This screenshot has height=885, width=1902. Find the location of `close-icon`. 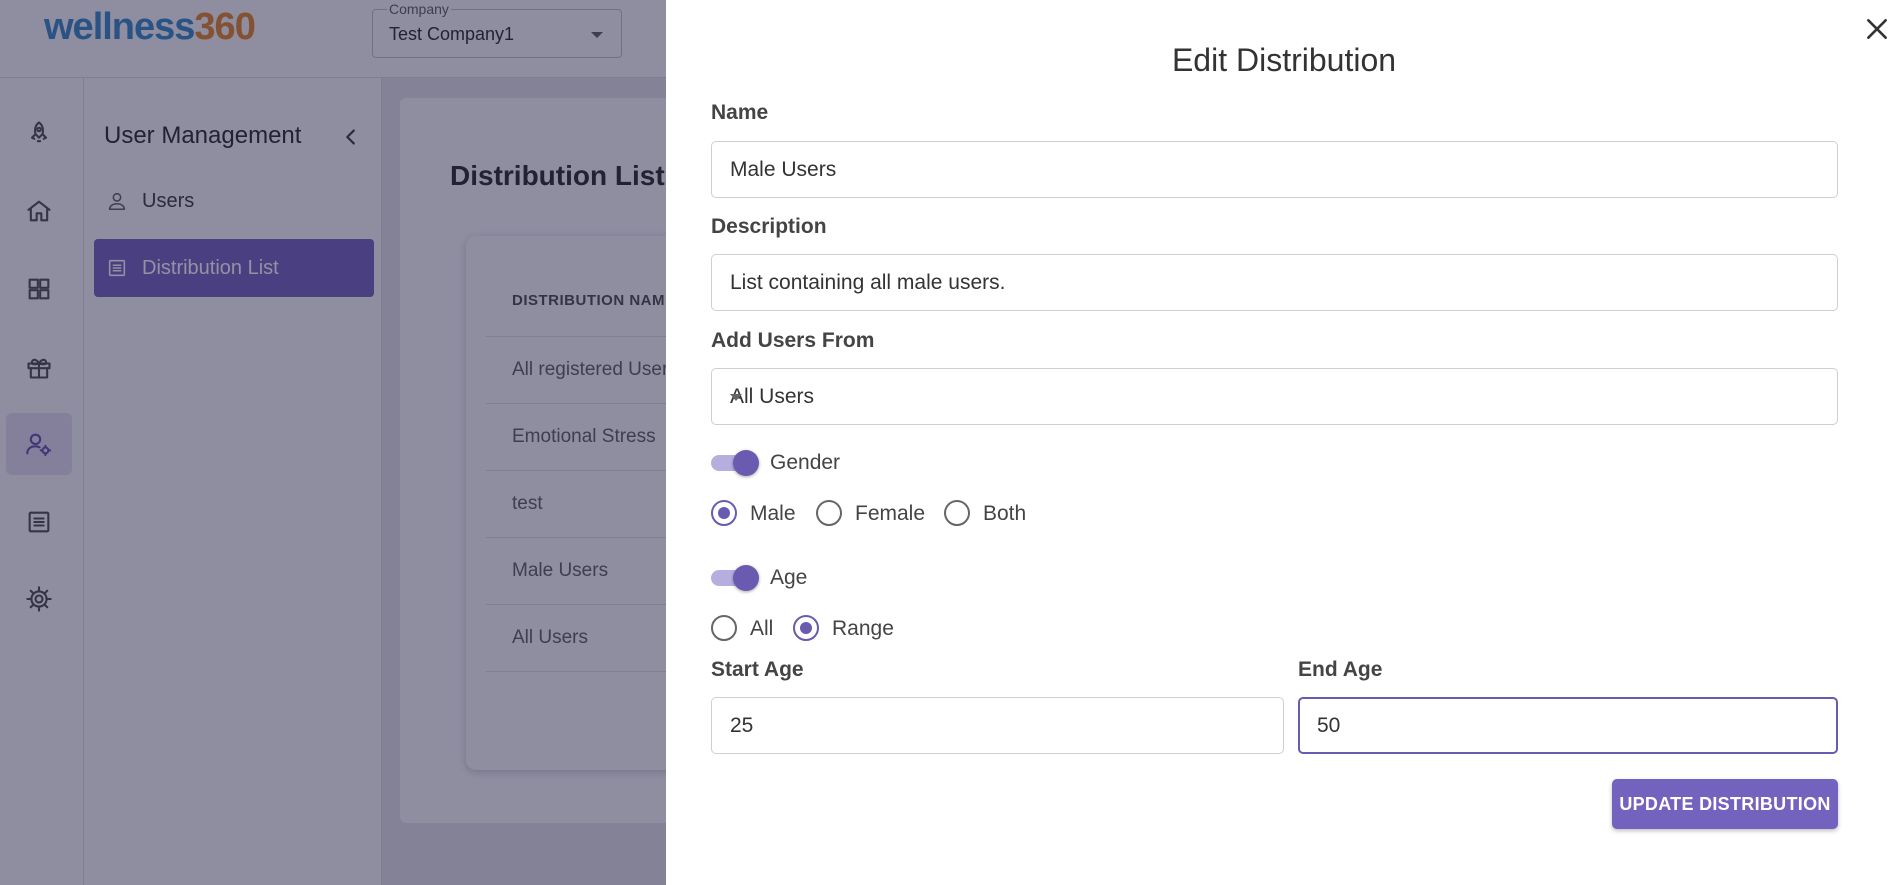

close-icon is located at coordinates (1877, 29).